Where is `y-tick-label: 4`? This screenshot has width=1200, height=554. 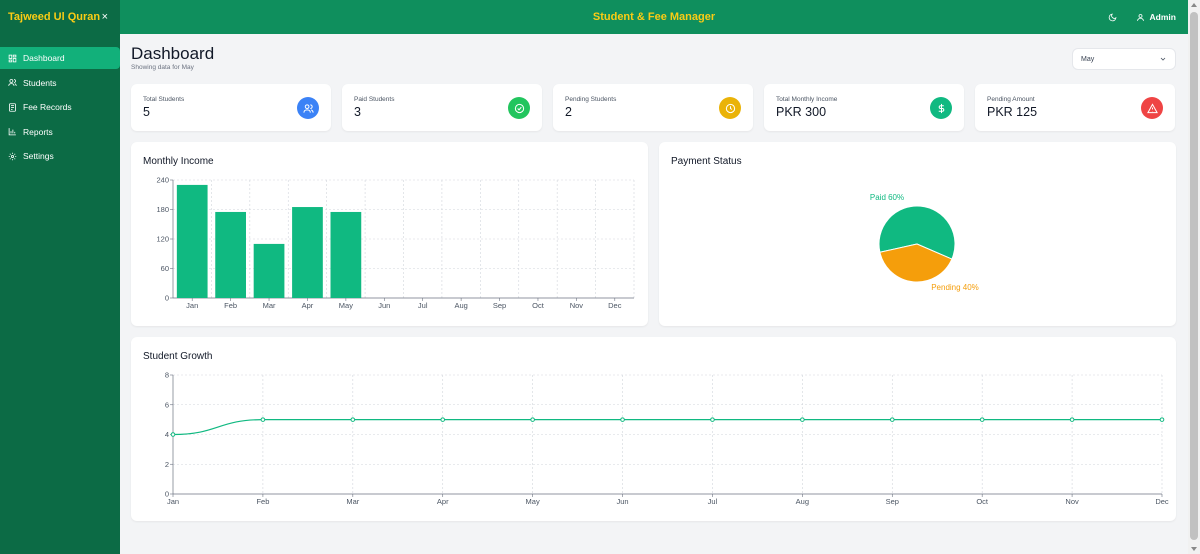
y-tick-label: 4 is located at coordinates (167, 434).